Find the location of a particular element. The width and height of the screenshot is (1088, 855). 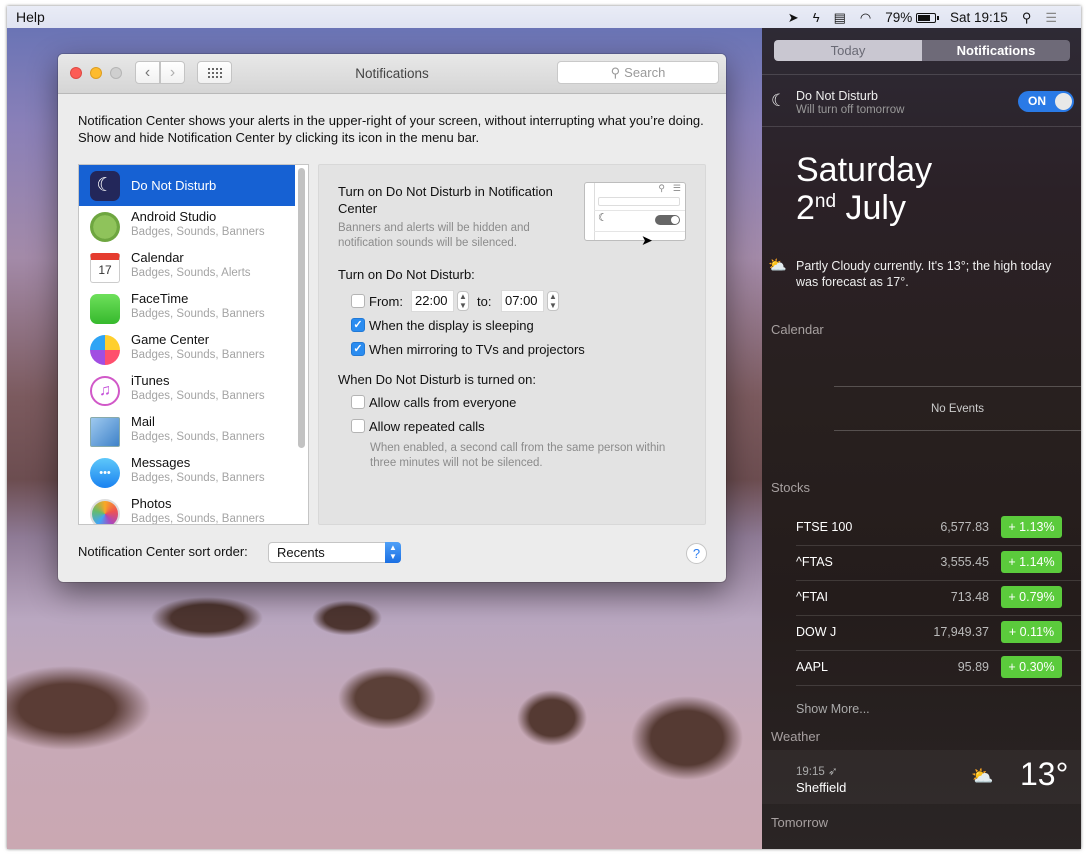

messages-icon: ••• is located at coordinates (105, 472).